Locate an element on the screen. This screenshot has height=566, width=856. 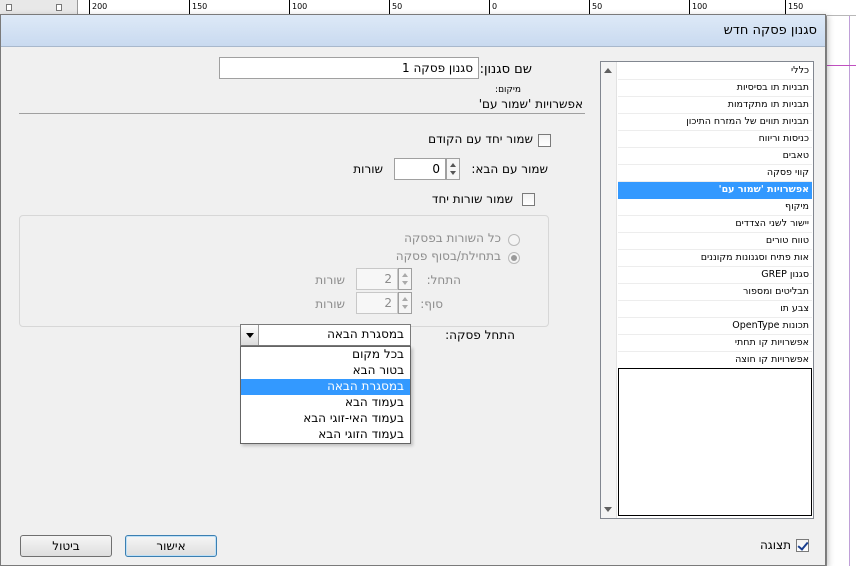
sidebar-item: כללי is located at coordinates (715, 71).